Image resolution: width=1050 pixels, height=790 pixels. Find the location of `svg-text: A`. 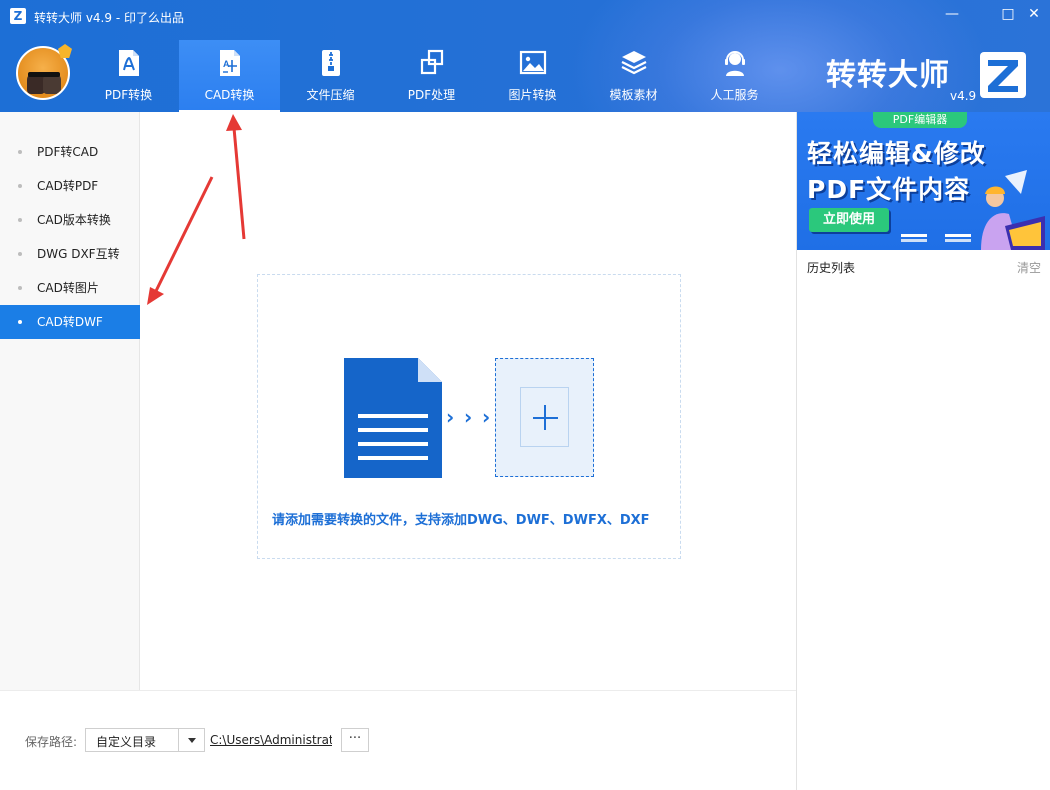

svg-text: A is located at coordinates (226, 64).